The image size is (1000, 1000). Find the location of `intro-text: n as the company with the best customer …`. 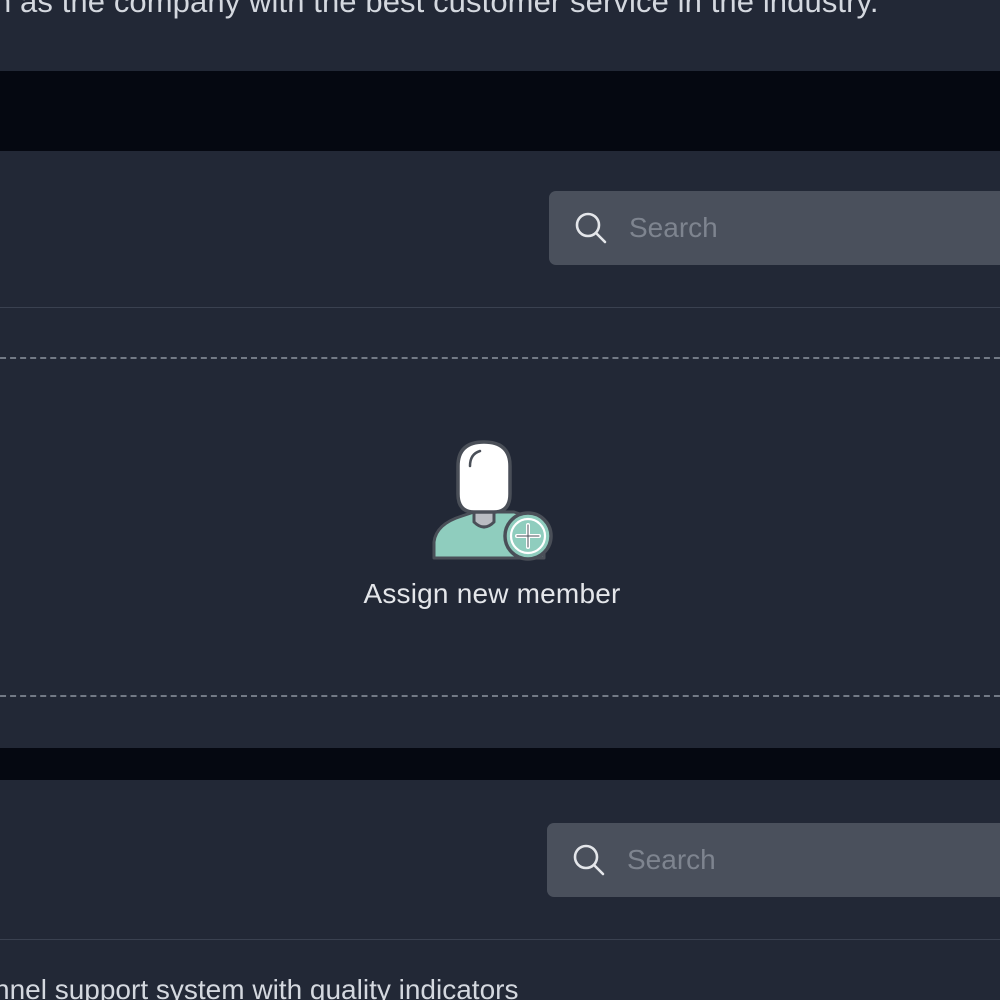

intro-text: n as the company with the best customer … is located at coordinates (439, 9).